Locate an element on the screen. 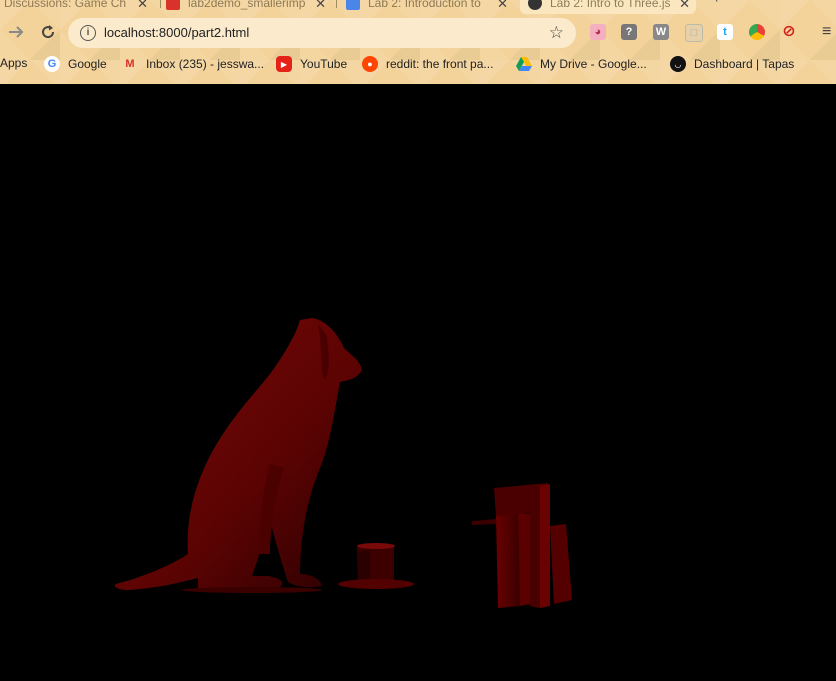  bookmark-label: YouTube is located at coordinates (324, 64).